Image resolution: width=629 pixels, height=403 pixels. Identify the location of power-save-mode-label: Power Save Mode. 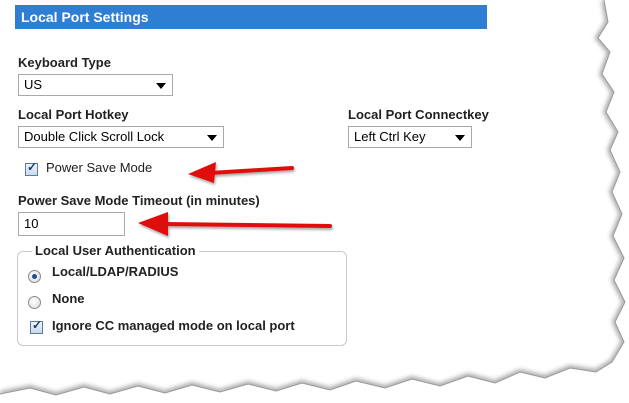
(99, 167).